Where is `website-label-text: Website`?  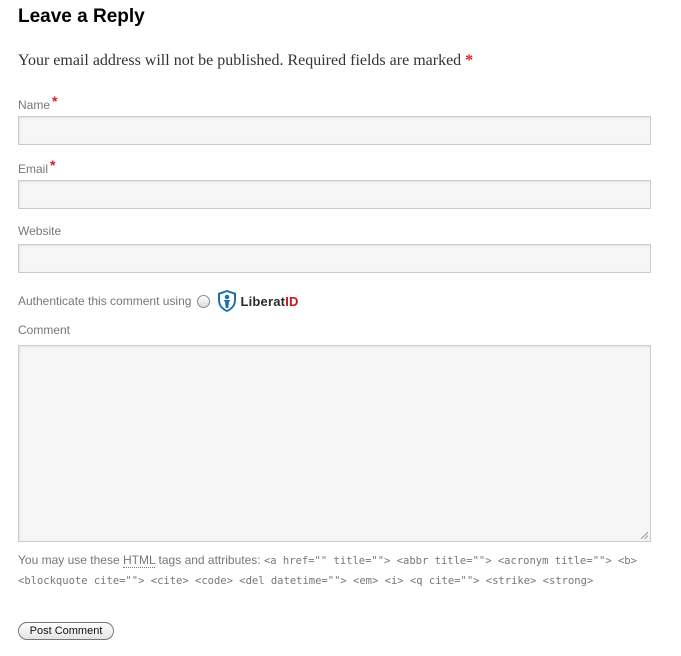 website-label-text: Website is located at coordinates (40, 231).